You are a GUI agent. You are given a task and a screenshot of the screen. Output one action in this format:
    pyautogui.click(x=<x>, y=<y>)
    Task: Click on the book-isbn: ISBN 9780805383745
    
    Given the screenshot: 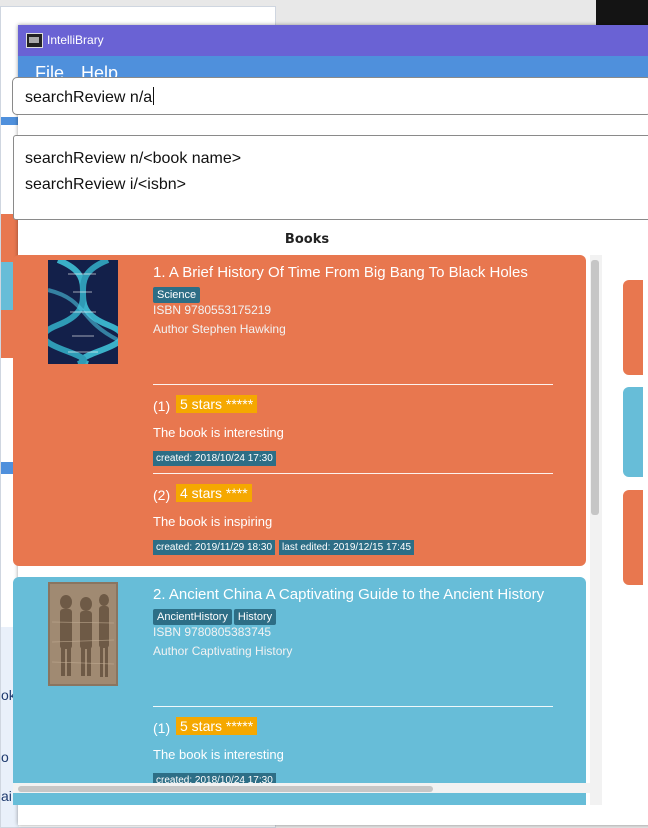 What is the action you would take?
    pyautogui.click(x=212, y=632)
    